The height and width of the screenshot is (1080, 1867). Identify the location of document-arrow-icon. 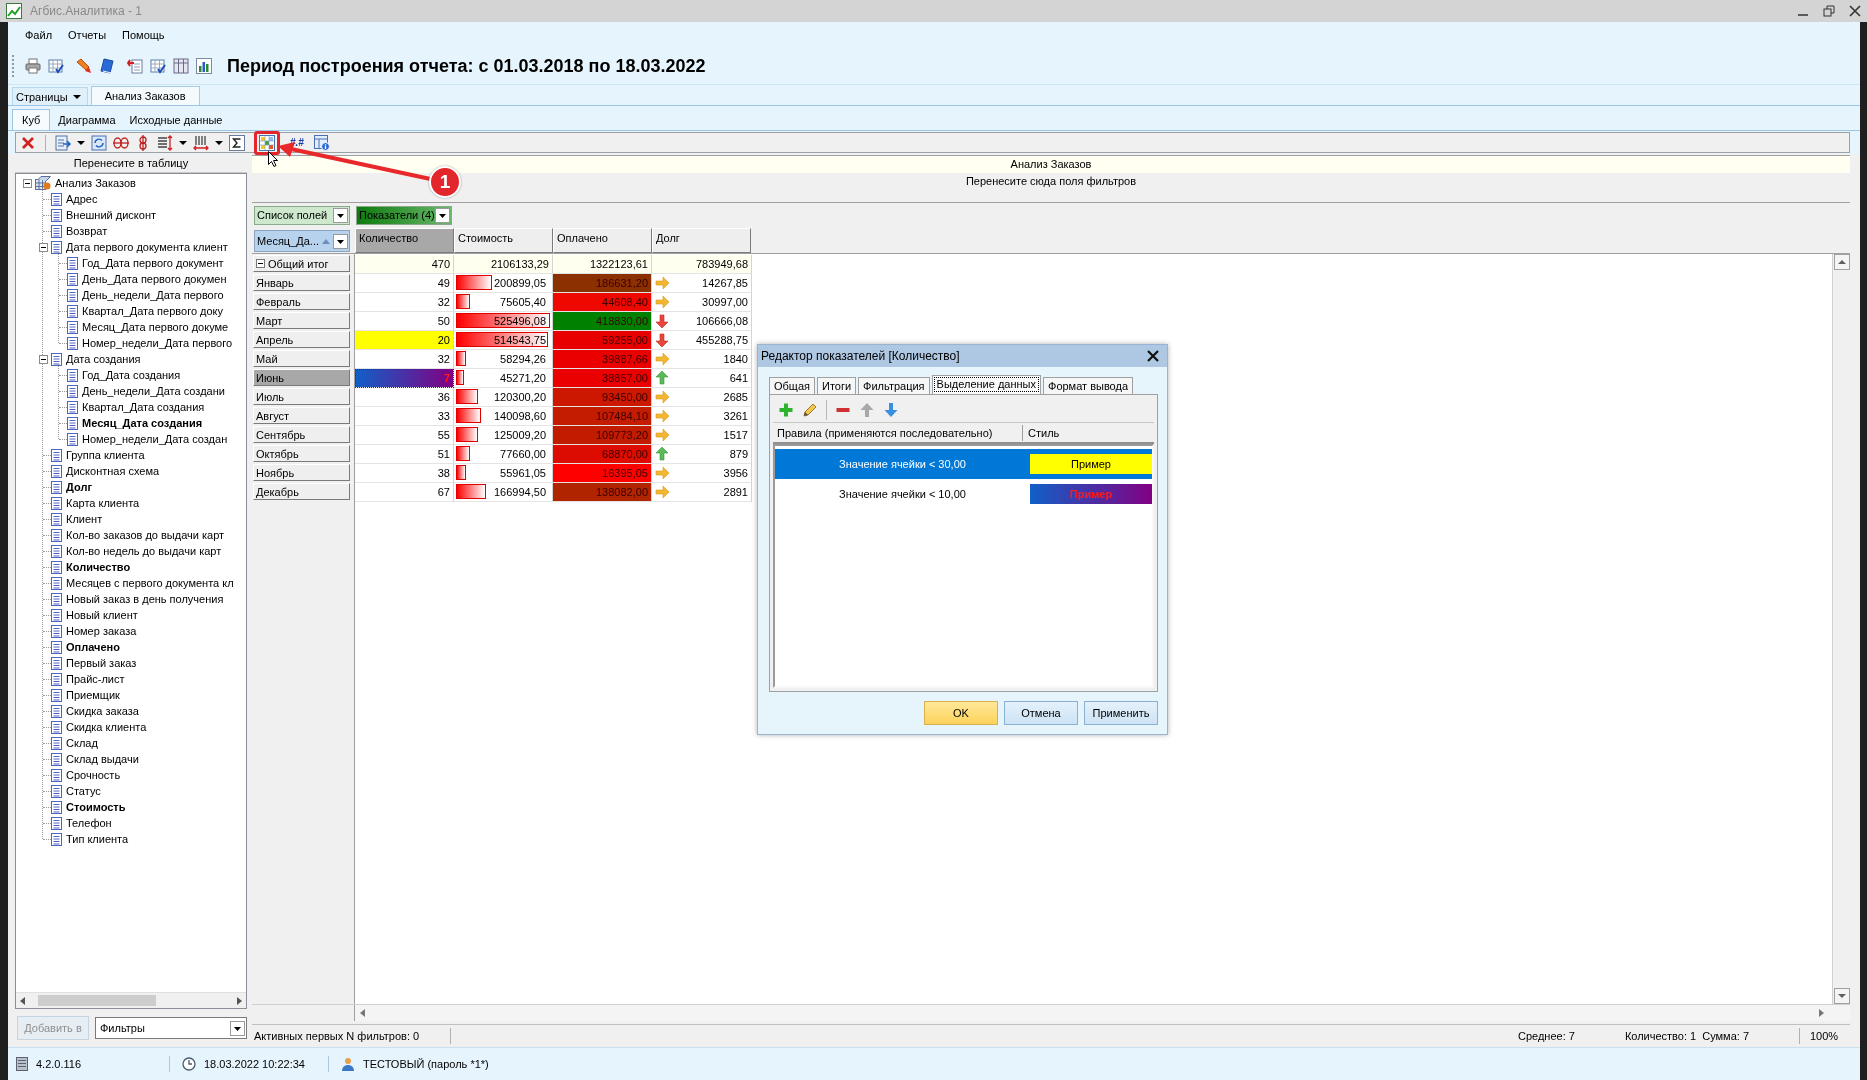
(135, 66).